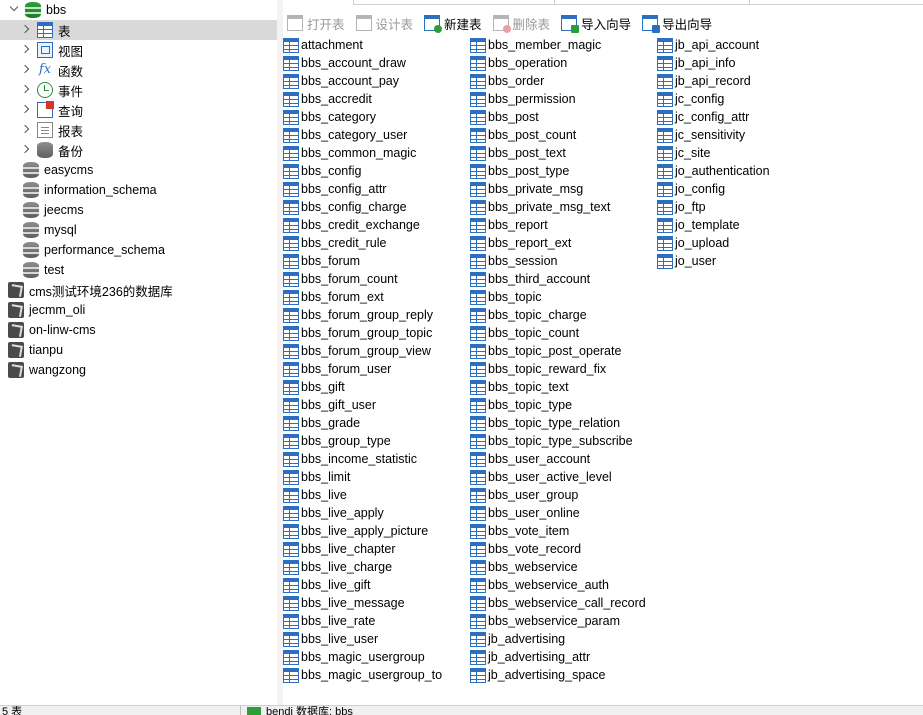 Image resolution: width=923 pixels, height=715 pixels. What do you see at coordinates (362, 675) in the screenshot?
I see `table-item: bbs_magic_usergroup_to` at bounding box center [362, 675].